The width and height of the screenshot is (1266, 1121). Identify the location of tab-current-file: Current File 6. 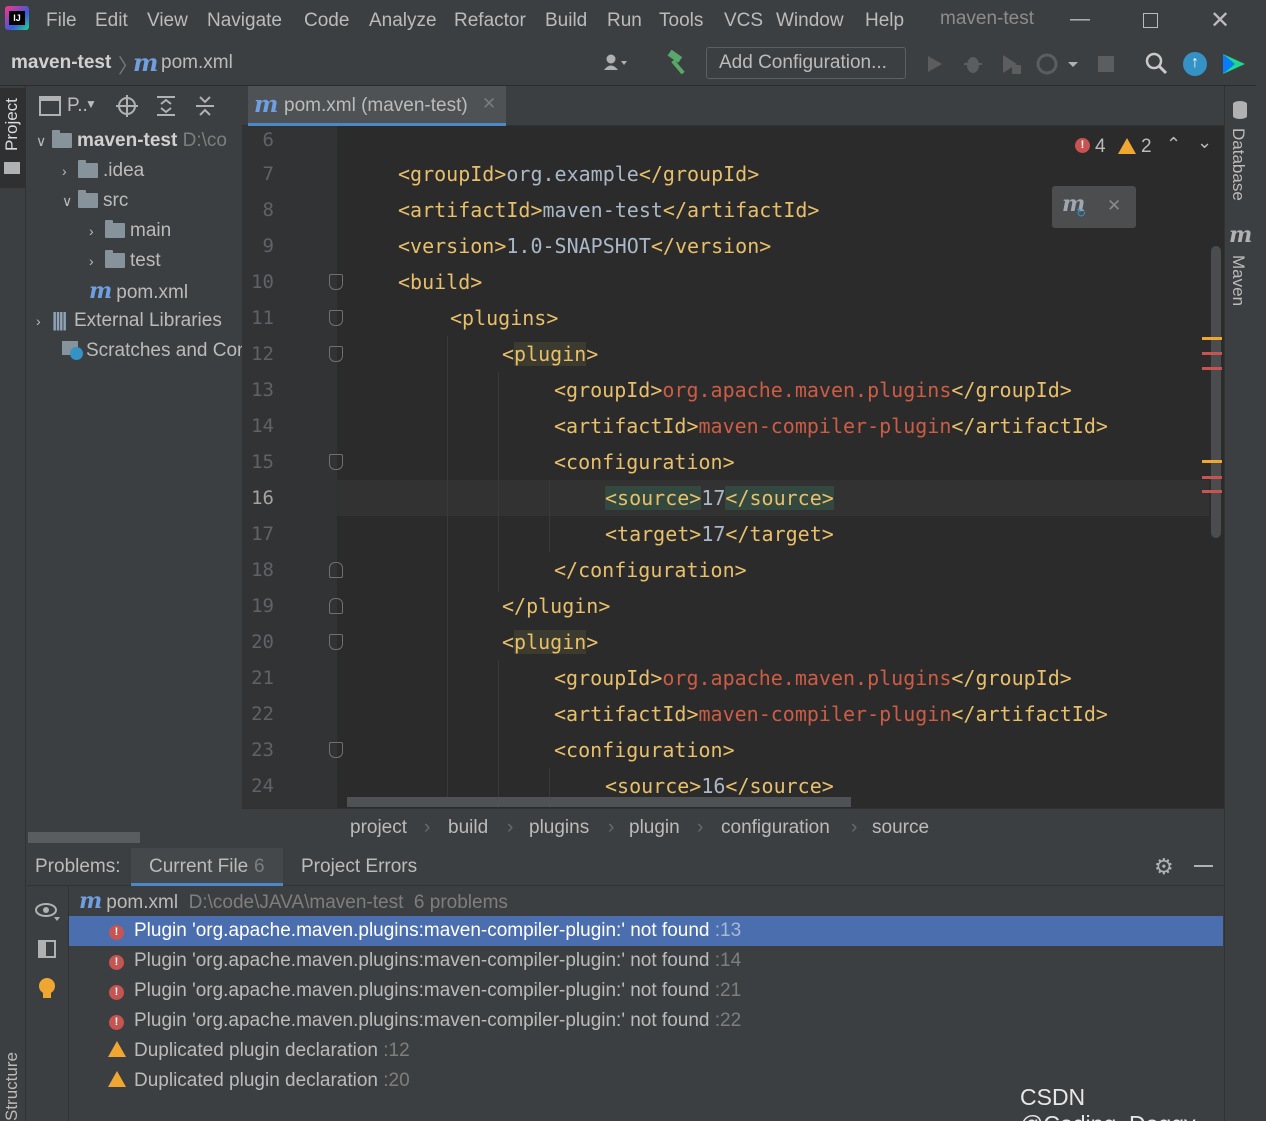
(207, 867).